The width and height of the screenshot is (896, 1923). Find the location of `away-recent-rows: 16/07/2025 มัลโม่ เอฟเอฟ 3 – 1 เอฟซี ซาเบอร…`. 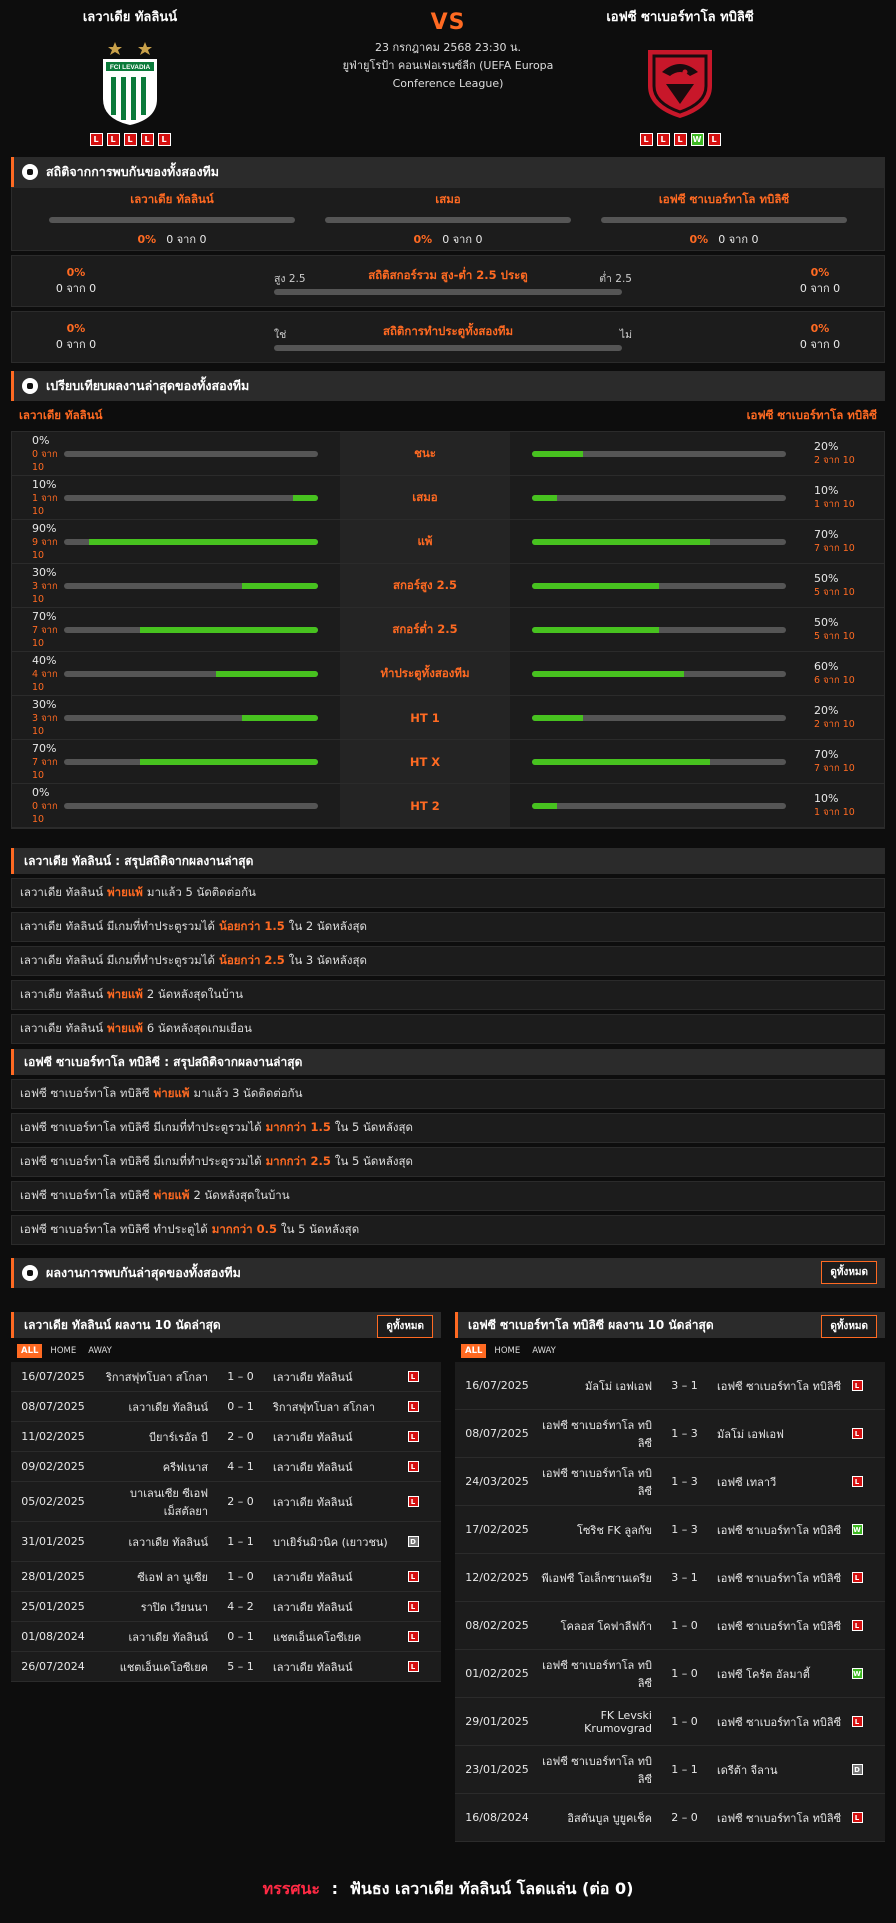

away-recent-rows: 16/07/2025 มัลโม่ เอฟเอฟ 3 – 1 เอฟซี ซาเบอร… is located at coordinates (670, 1602).